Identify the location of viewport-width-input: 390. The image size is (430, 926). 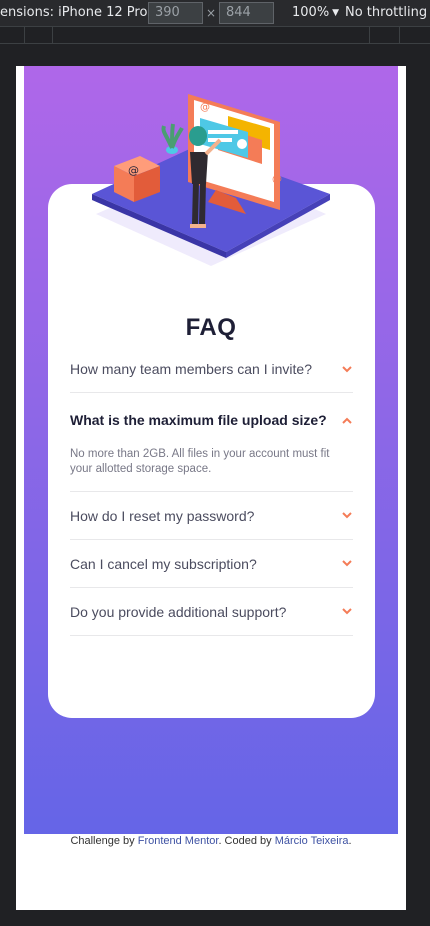
(175, 13).